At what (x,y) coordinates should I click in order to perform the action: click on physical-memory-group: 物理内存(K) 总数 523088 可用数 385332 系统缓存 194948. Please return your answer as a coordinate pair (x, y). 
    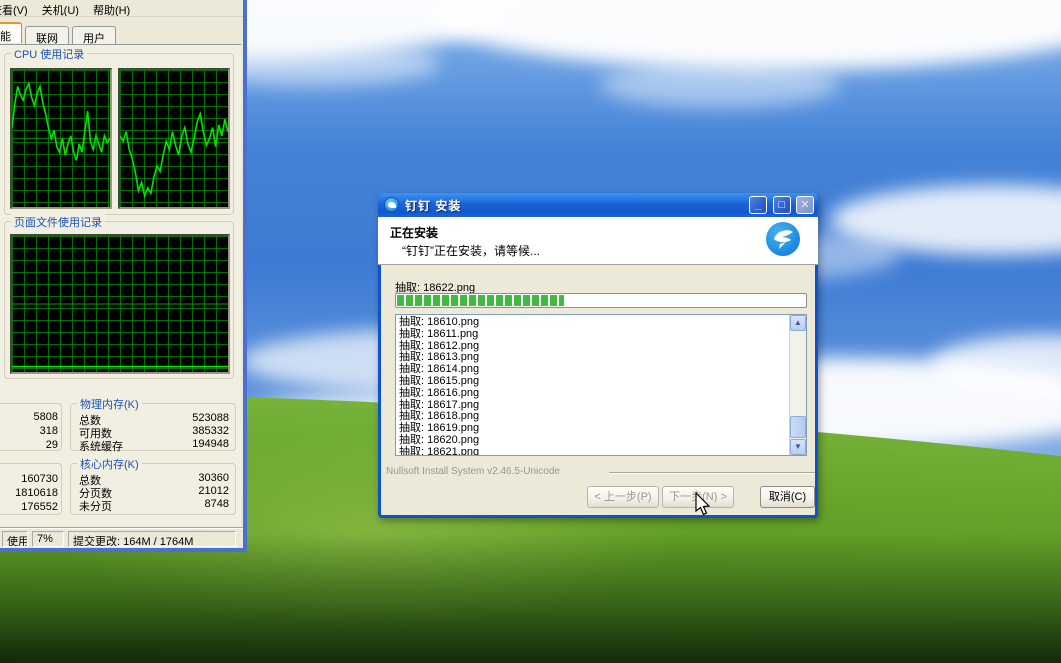
    Looking at the image, I should click on (153, 424).